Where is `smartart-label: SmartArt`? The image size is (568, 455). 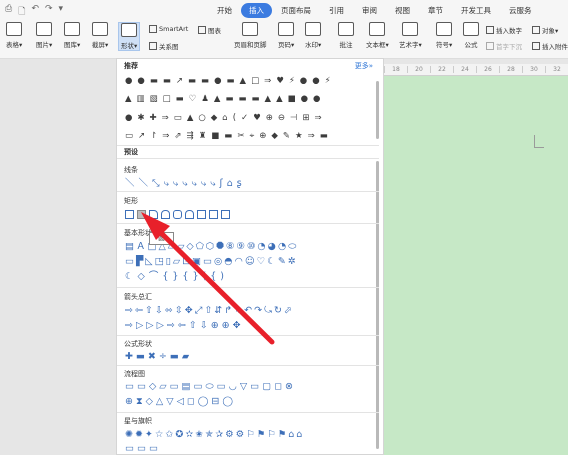 smartart-label: SmartArt is located at coordinates (174, 29).